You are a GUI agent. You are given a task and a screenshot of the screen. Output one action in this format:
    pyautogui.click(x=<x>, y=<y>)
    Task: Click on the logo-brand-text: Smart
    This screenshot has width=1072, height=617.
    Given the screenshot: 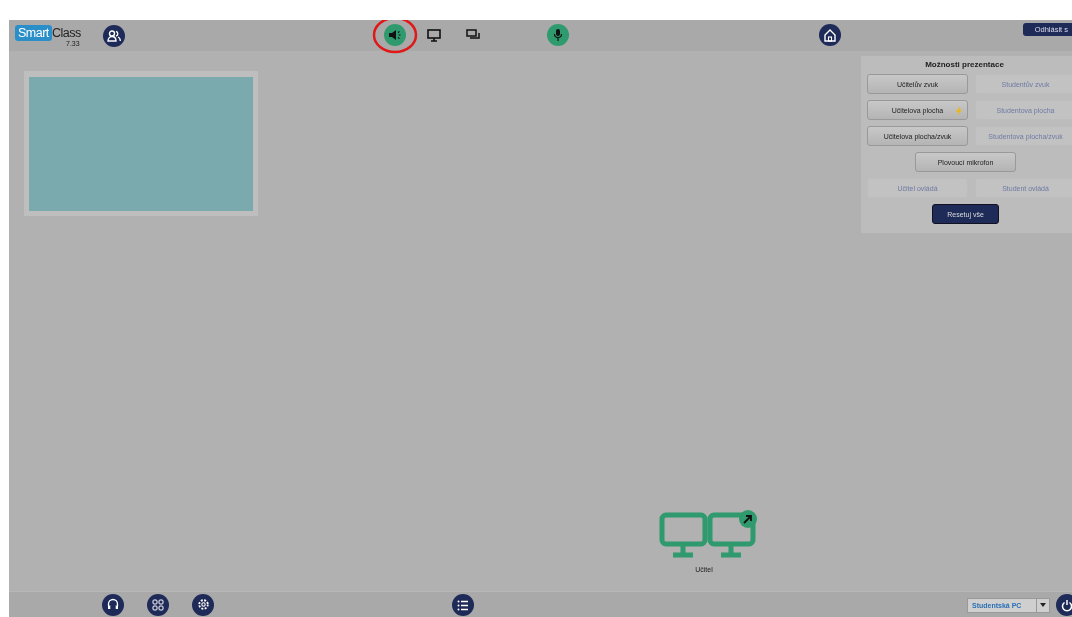 What is the action you would take?
    pyautogui.click(x=33, y=32)
    